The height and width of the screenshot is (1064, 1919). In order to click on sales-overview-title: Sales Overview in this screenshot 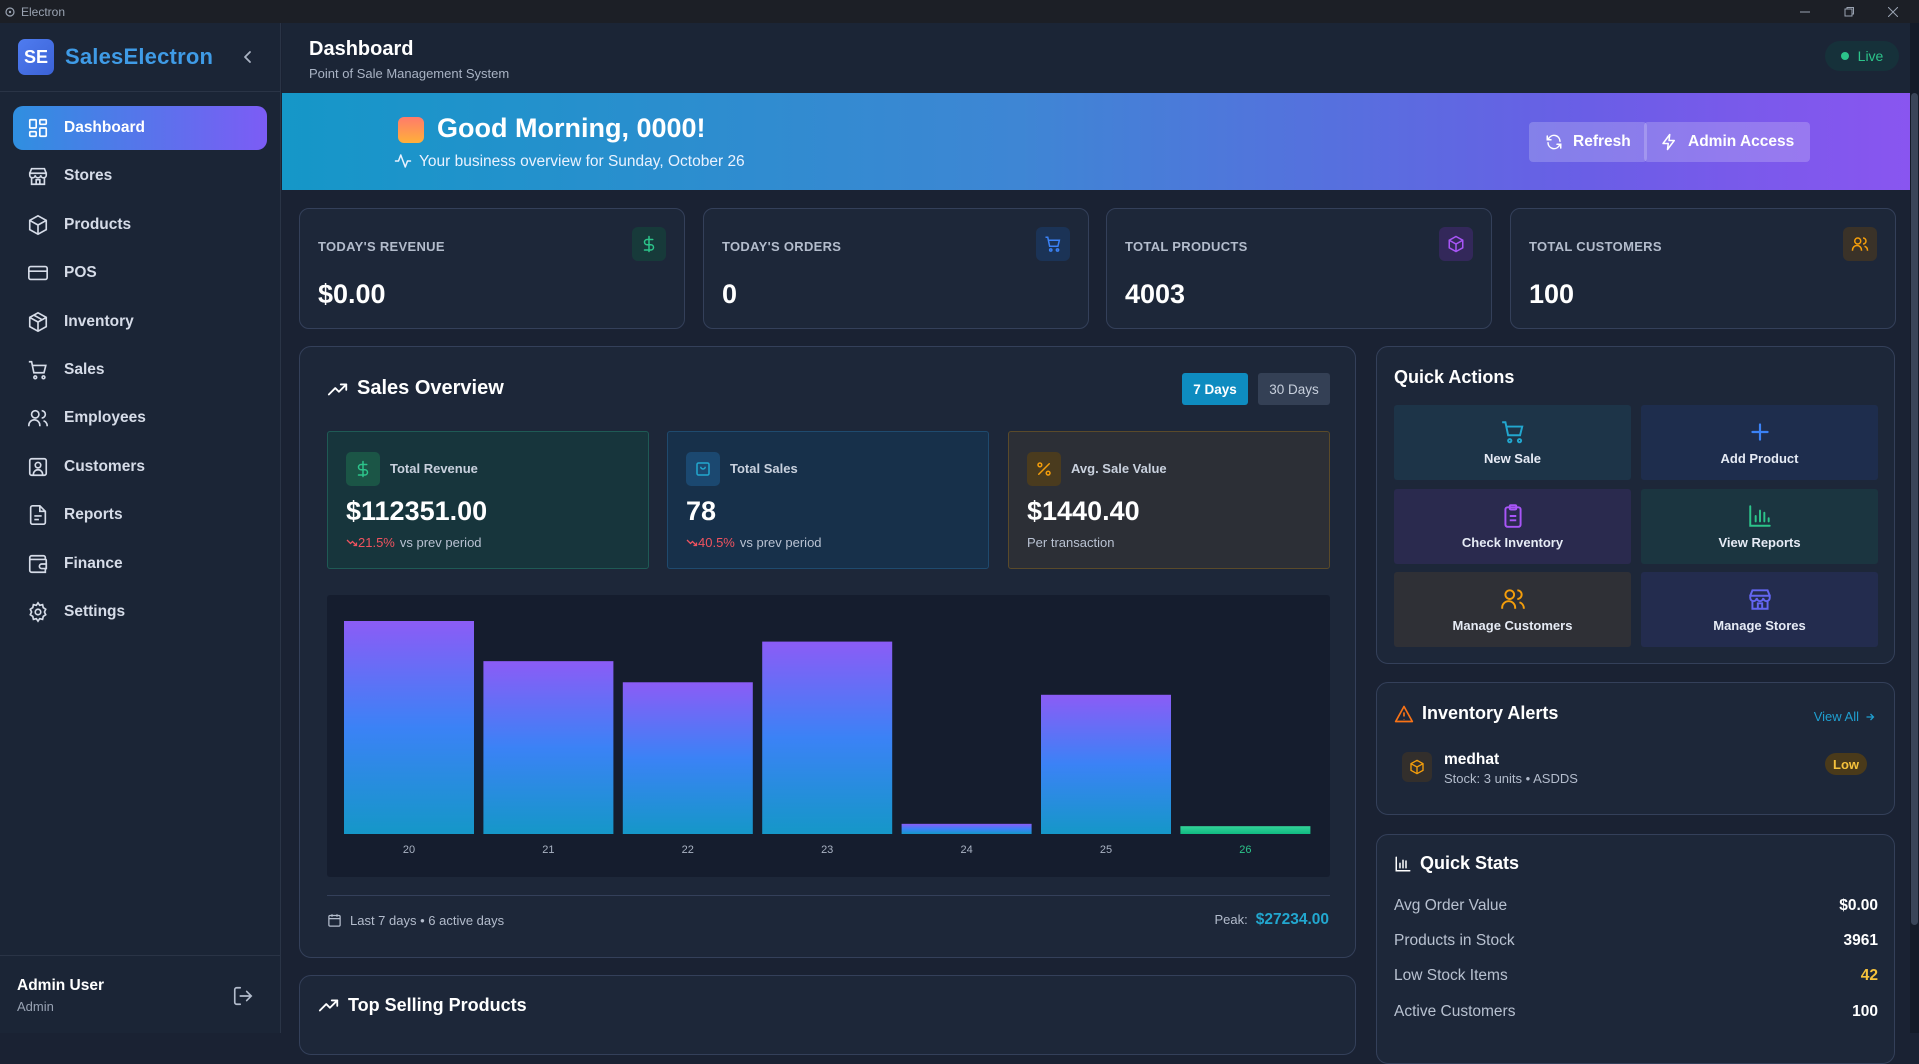, I will do `click(415, 388)`.